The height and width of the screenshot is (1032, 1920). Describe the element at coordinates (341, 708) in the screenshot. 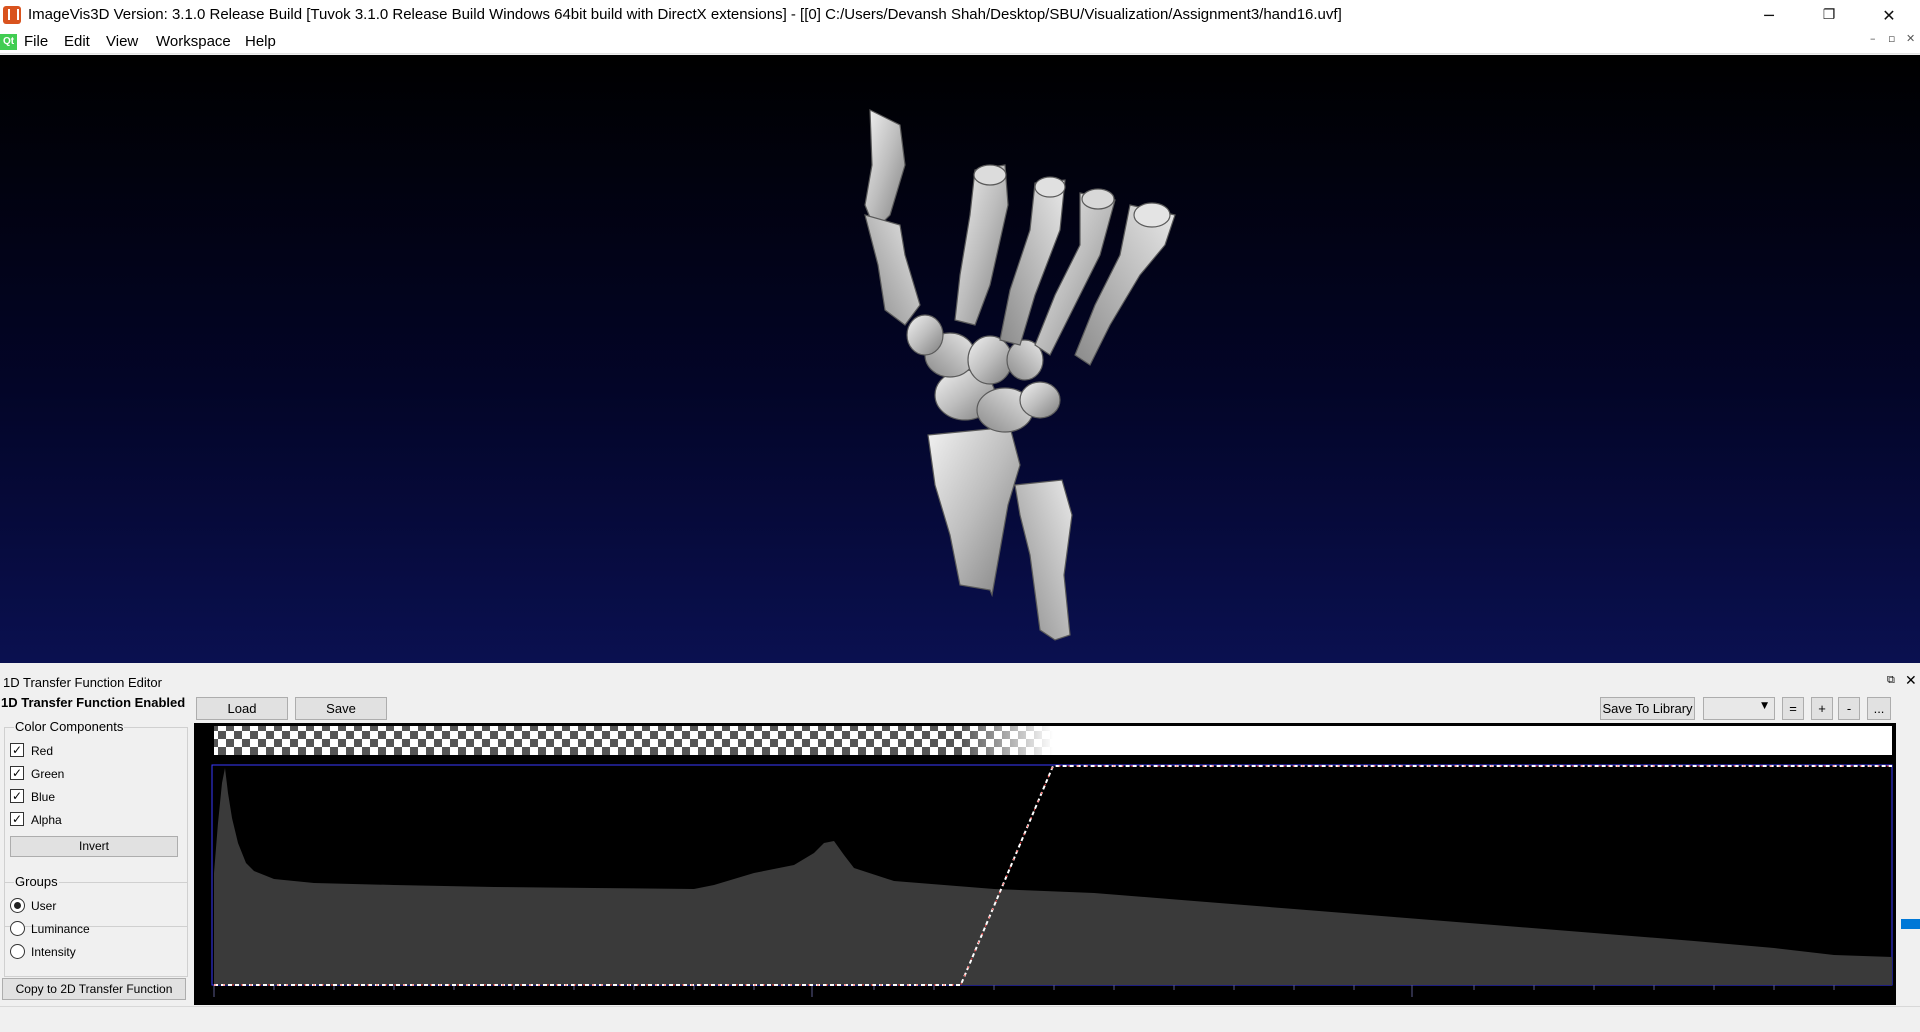

I see `save-button: Save` at that location.